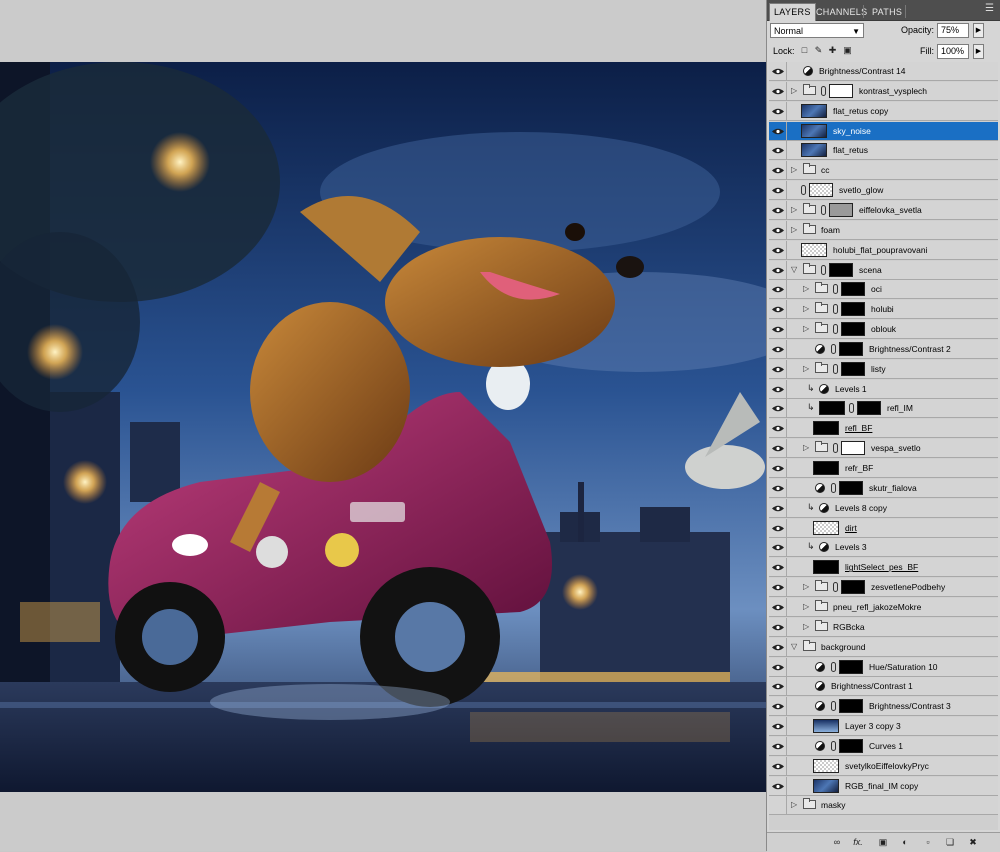 This screenshot has width=1000, height=852. I want to click on layer-row: ▷ RGBcka, so click(883, 627).